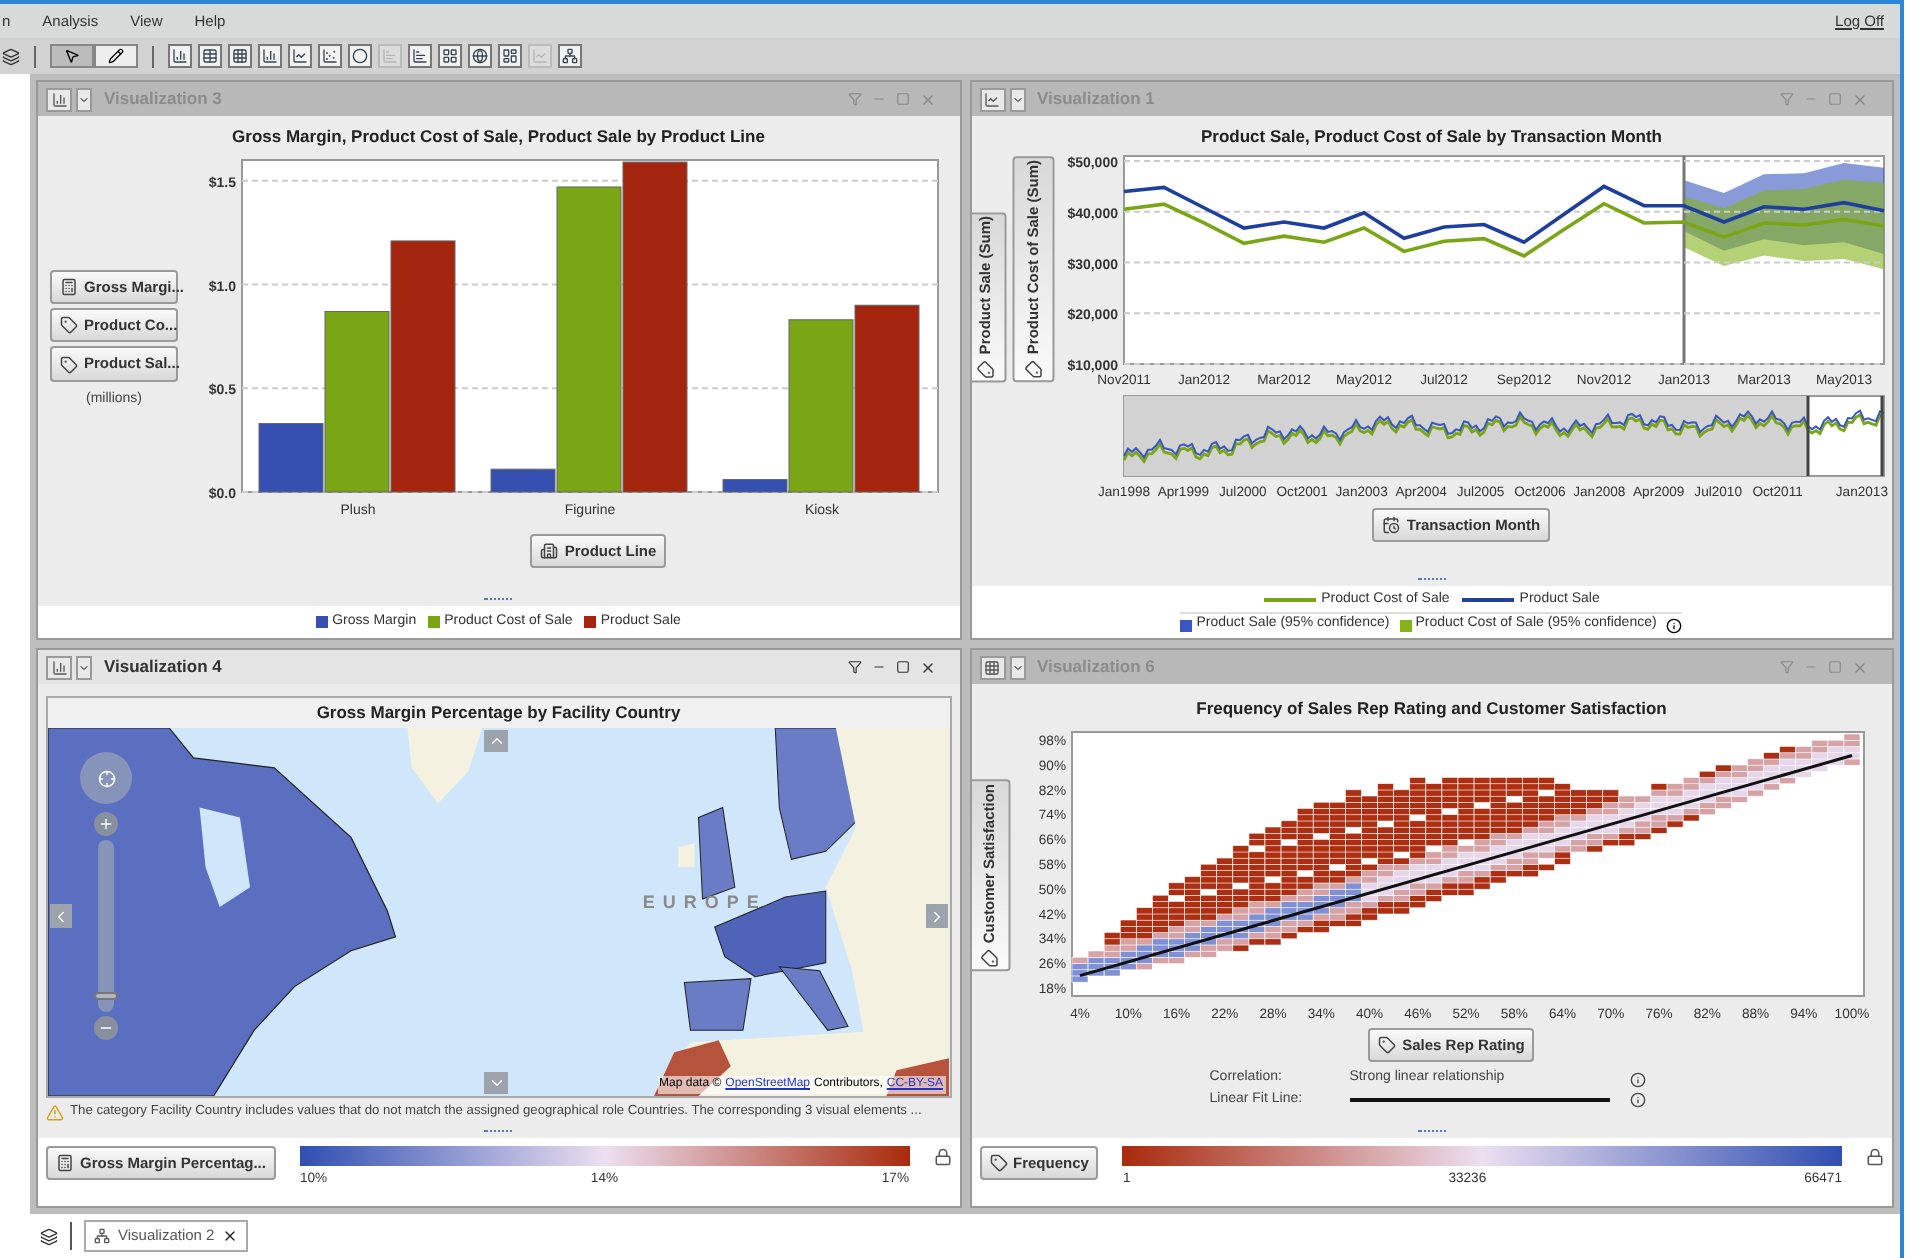  I want to click on chart-title: Product Sale, Product Cost of Sale by Transaction Month, so click(1431, 136).